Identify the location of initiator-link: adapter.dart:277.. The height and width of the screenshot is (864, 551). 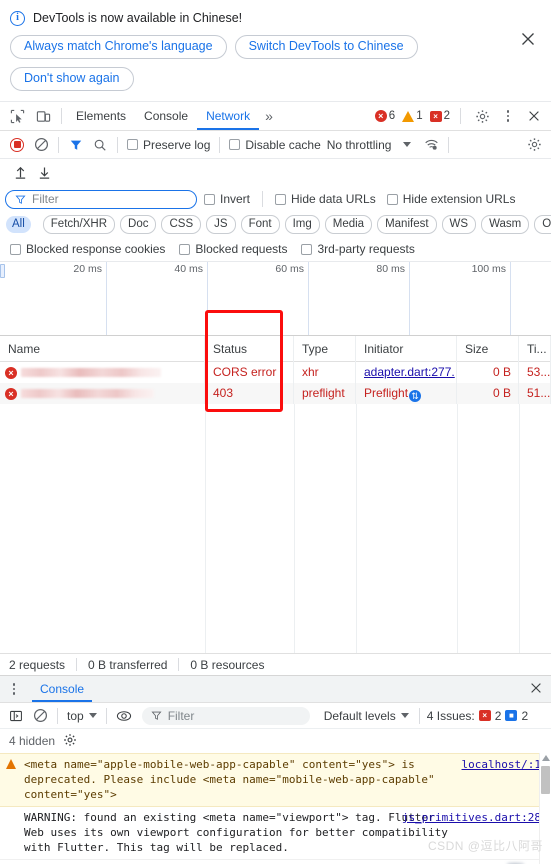
(409, 372).